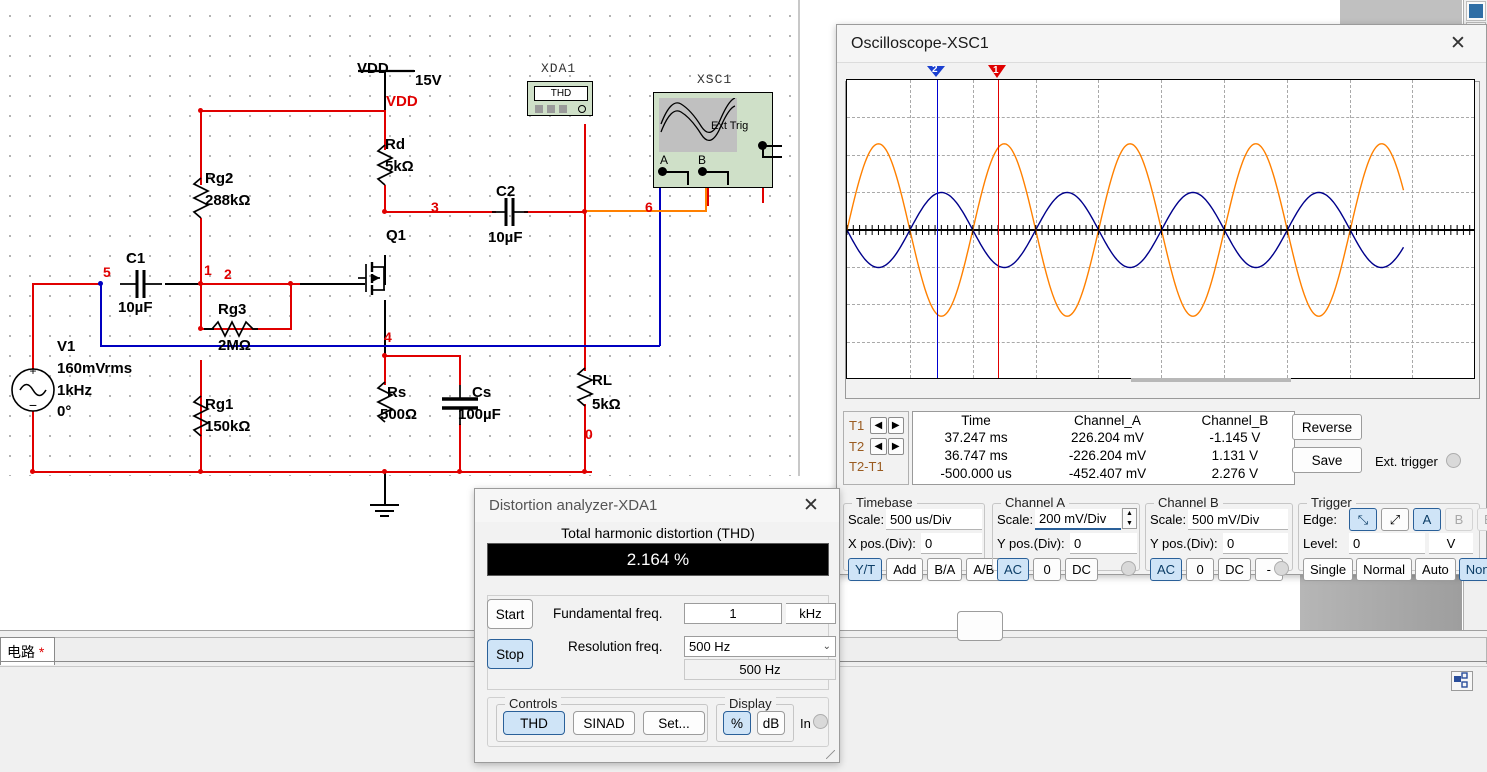  I want to click on cursor-t2-right-arrow-icon: ▶, so click(895, 446).